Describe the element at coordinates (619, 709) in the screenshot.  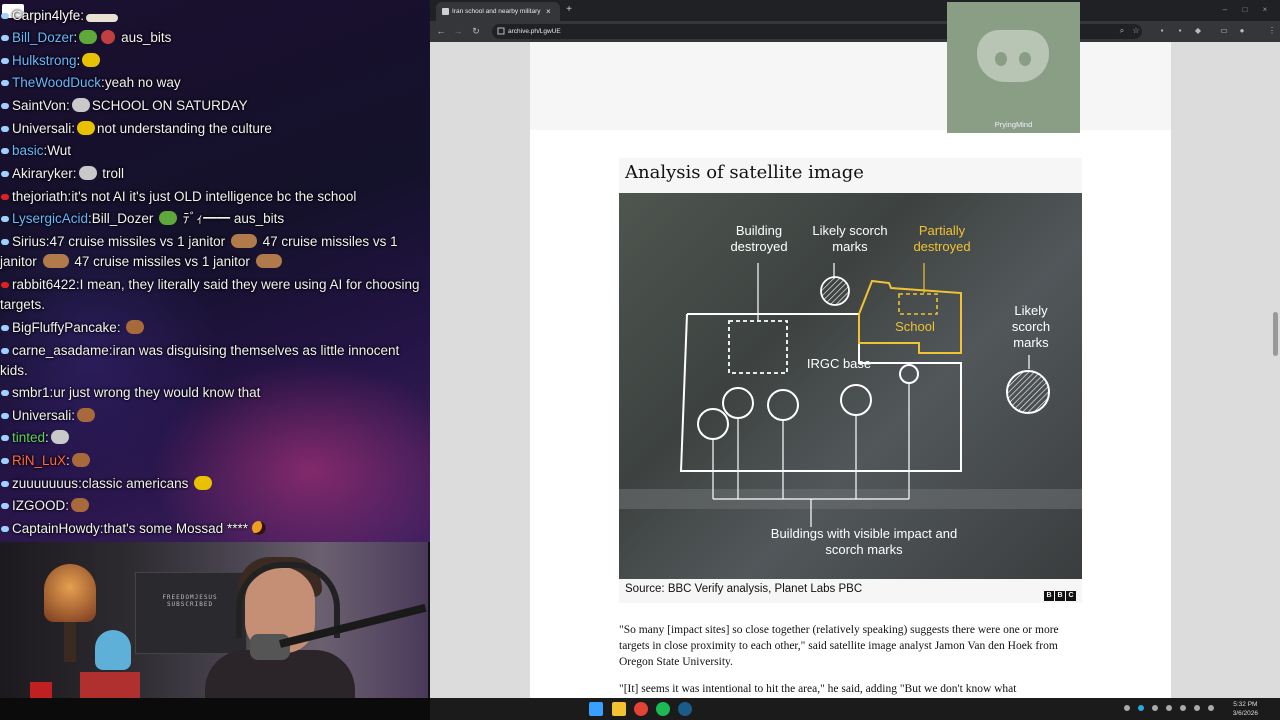
I see `file-explorer-icon` at that location.